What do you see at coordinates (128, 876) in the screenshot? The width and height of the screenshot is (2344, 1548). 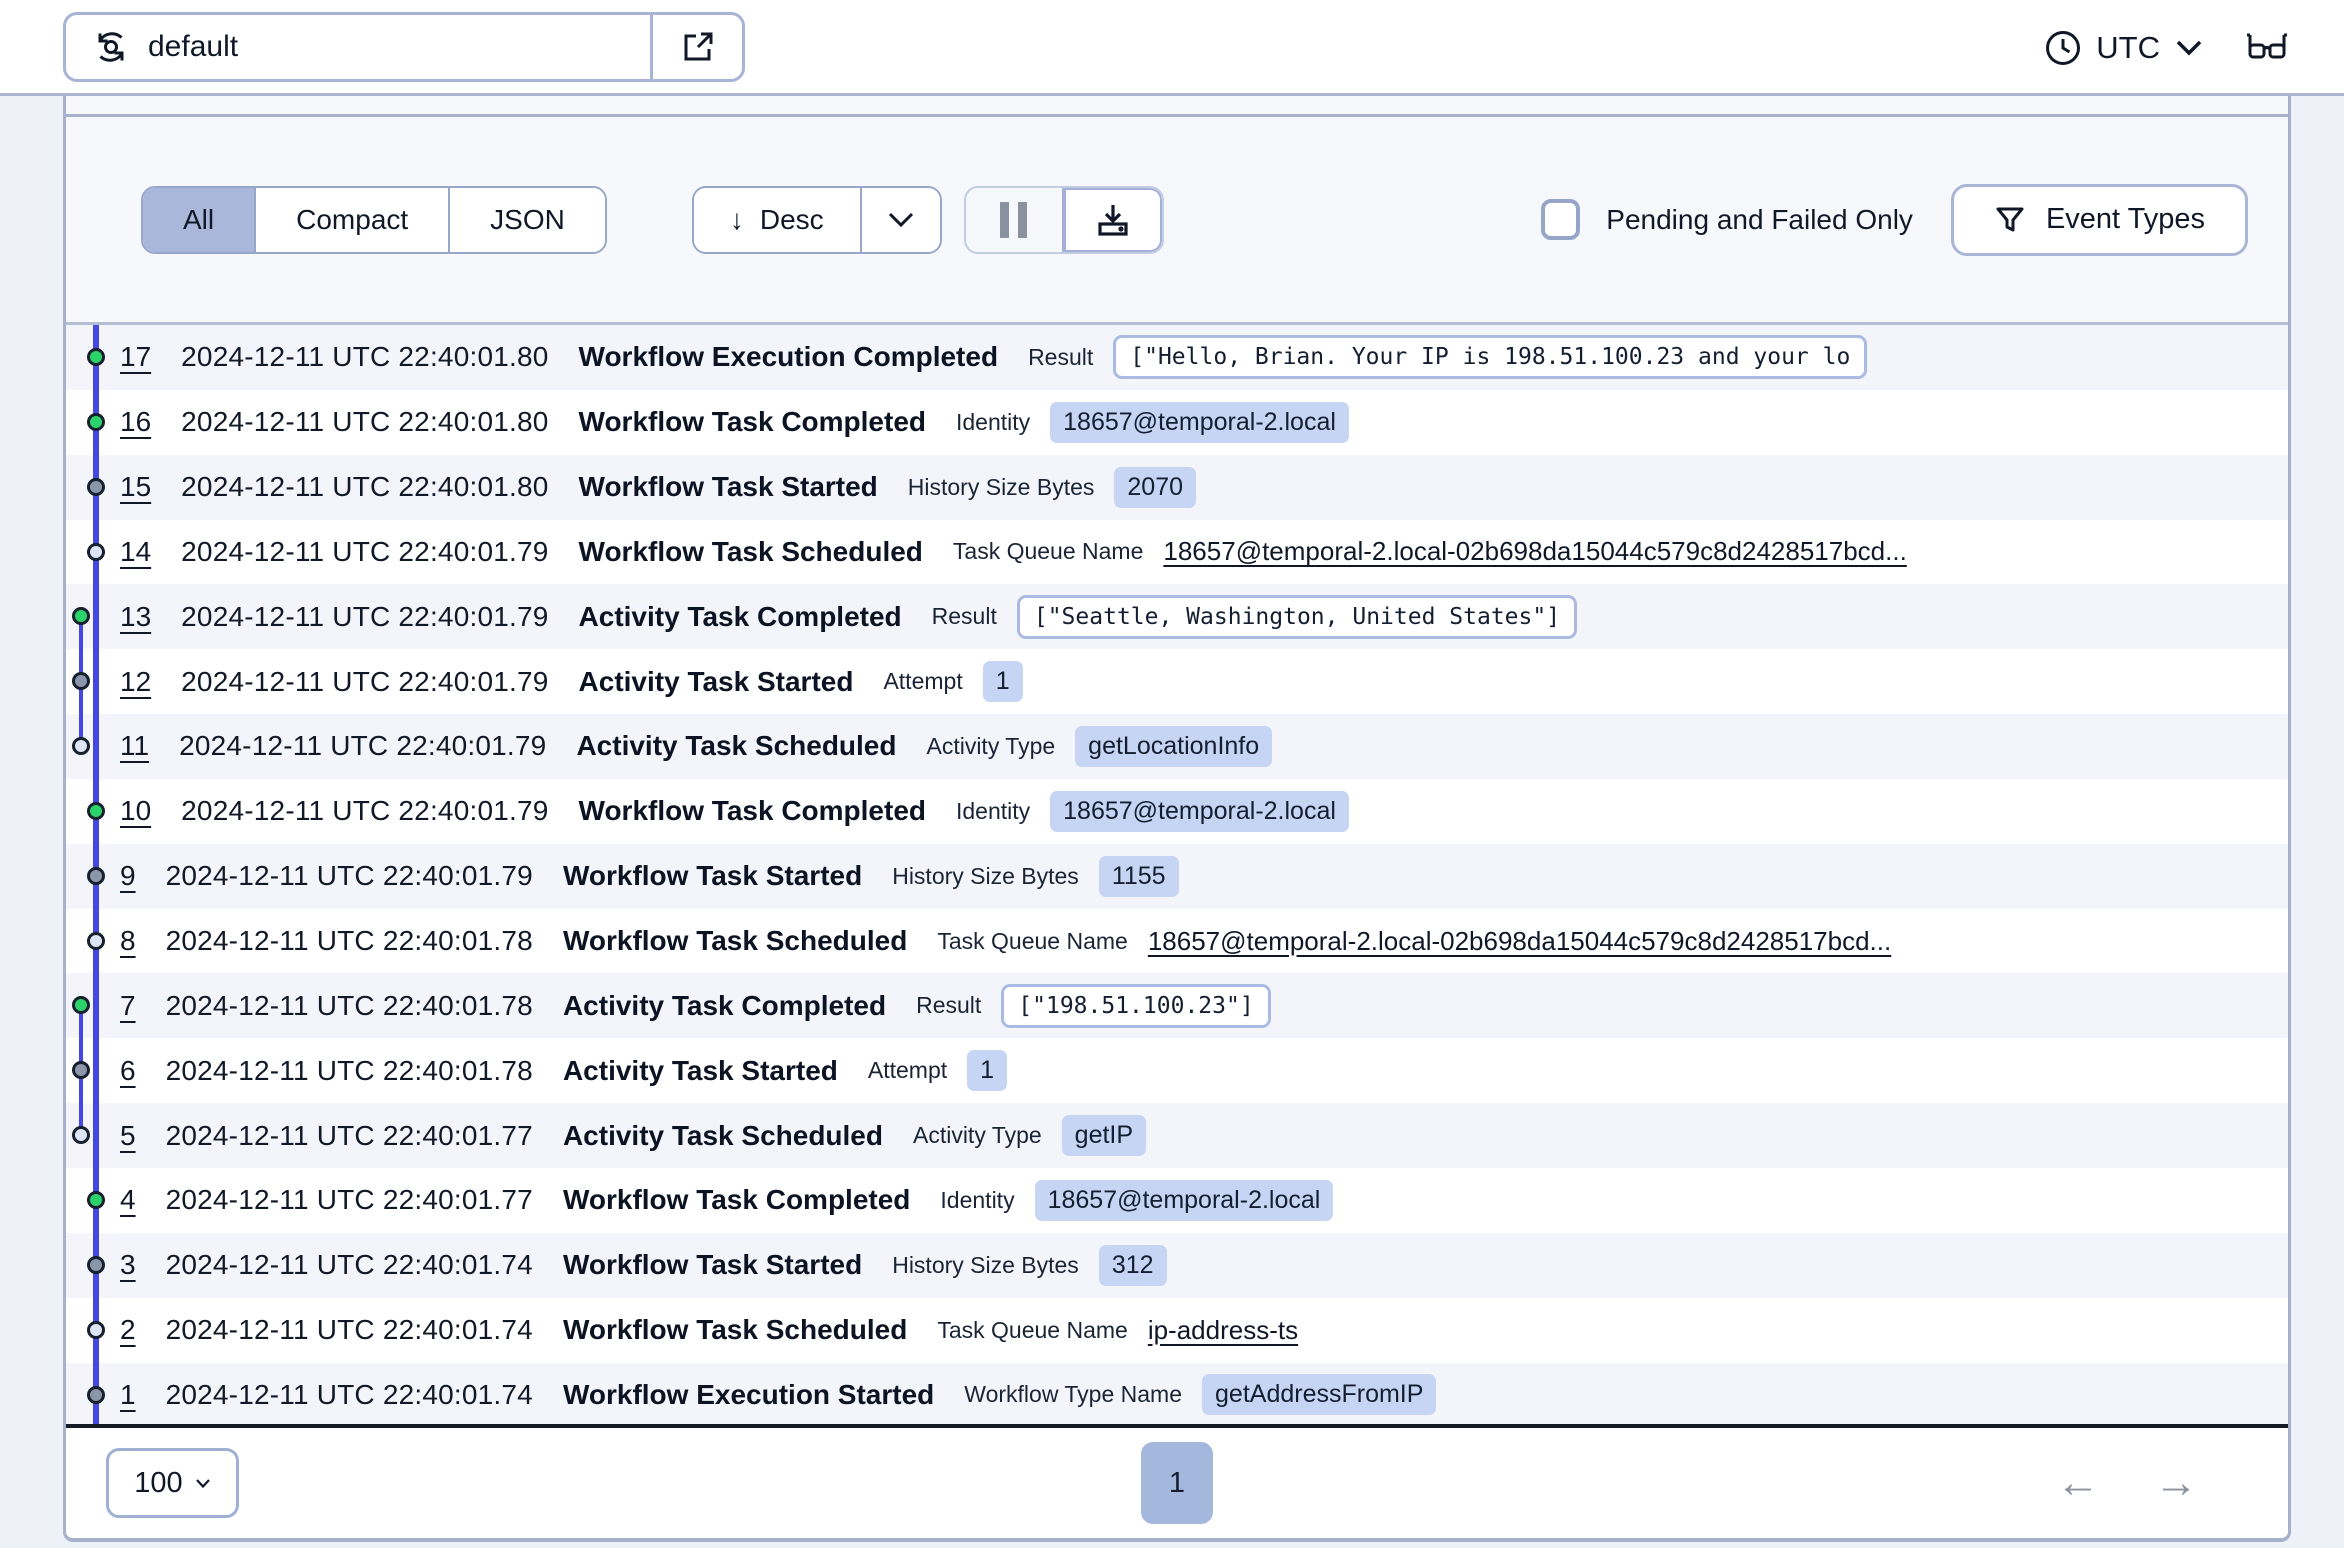 I see `event-id-link: 9` at bounding box center [128, 876].